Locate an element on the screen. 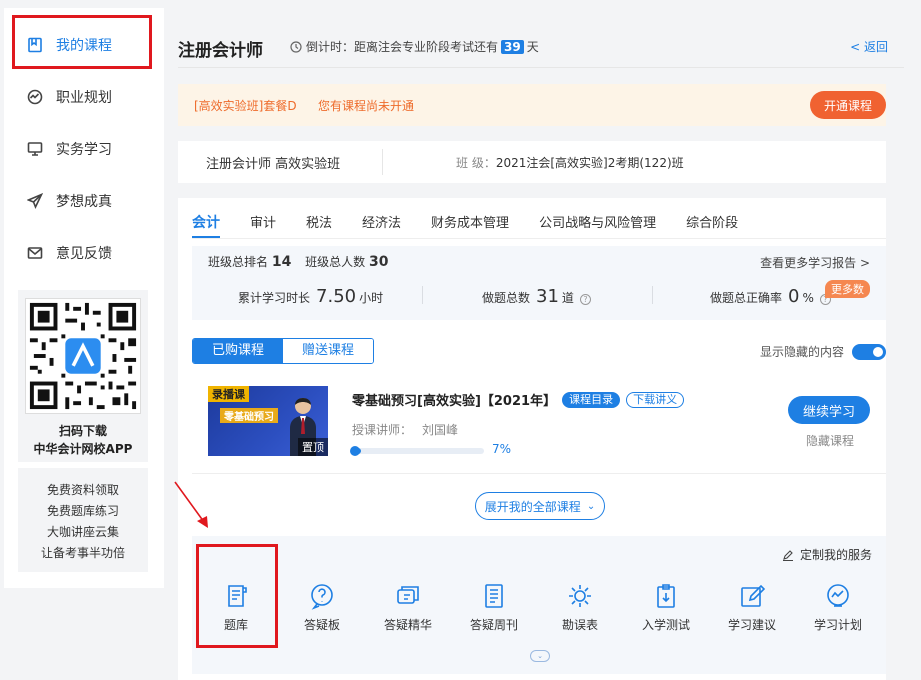 The width and height of the screenshot is (921, 680). tab-economic-law: 经济法 is located at coordinates (381, 223).